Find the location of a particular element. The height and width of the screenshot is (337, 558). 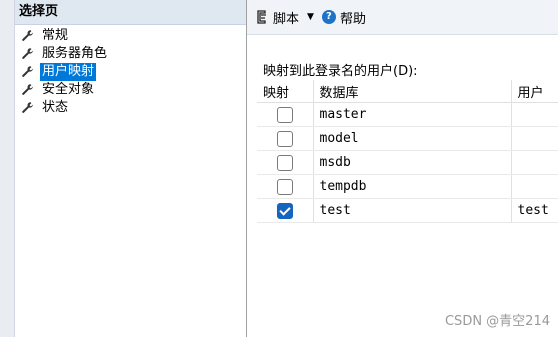

table-row: model is located at coordinates (407, 138).